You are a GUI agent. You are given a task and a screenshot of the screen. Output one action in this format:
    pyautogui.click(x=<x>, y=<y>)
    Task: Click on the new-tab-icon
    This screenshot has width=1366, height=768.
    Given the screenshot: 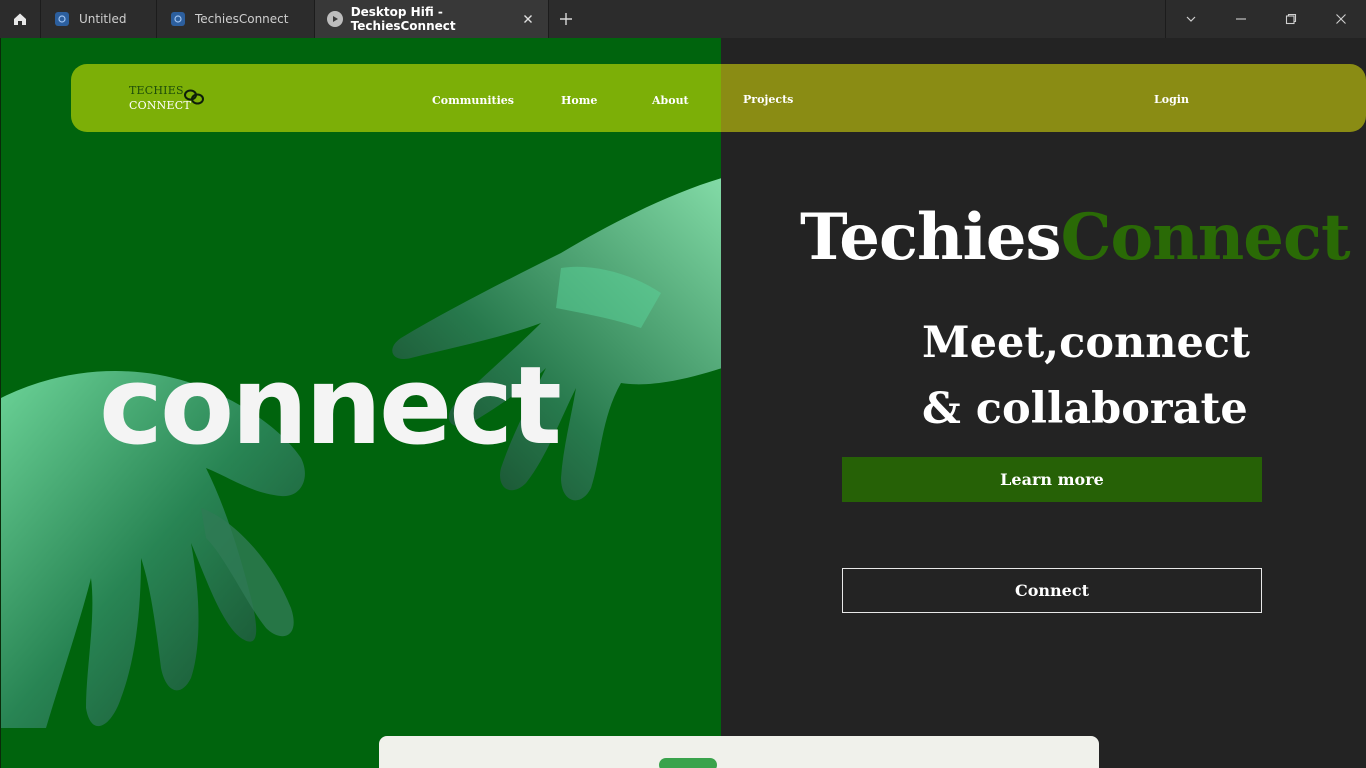 What is the action you would take?
    pyautogui.click(x=566, y=19)
    